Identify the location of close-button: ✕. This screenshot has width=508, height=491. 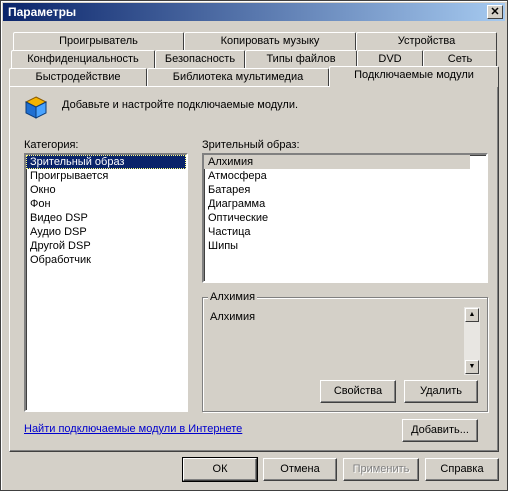
(495, 12).